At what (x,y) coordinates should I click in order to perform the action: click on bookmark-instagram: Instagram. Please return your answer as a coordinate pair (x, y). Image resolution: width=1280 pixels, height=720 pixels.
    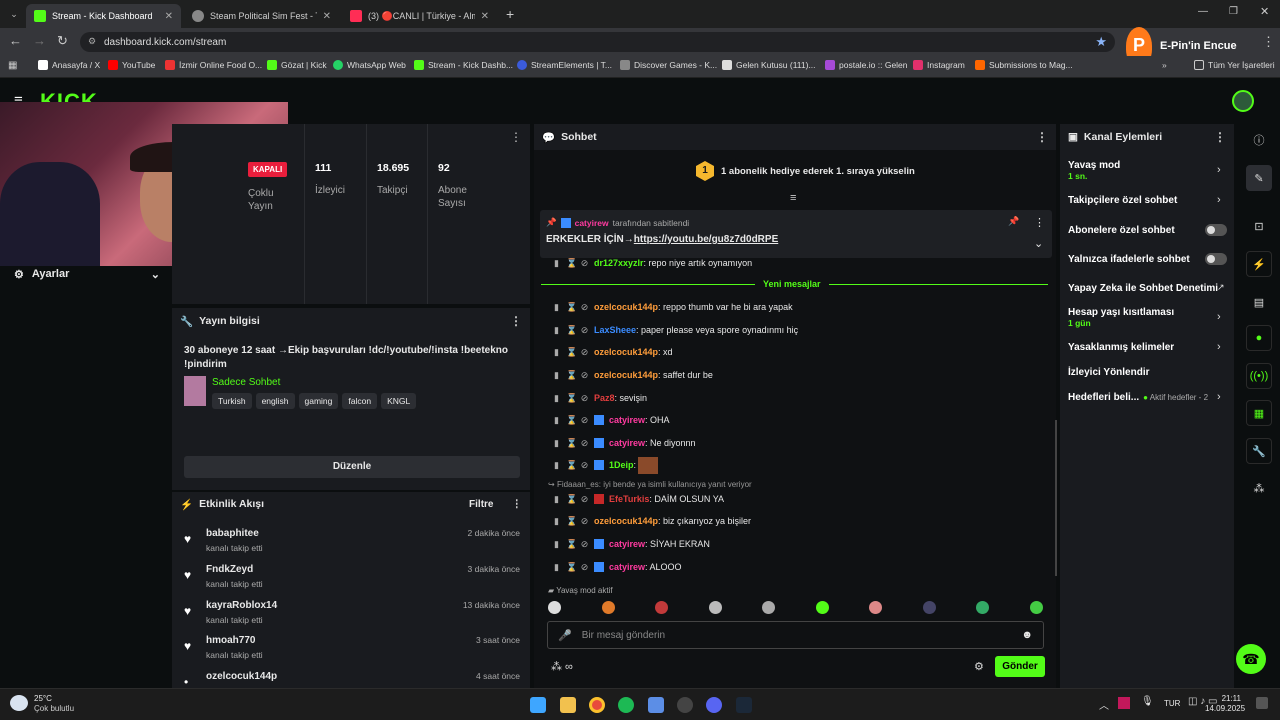
    Looking at the image, I should click on (939, 65).